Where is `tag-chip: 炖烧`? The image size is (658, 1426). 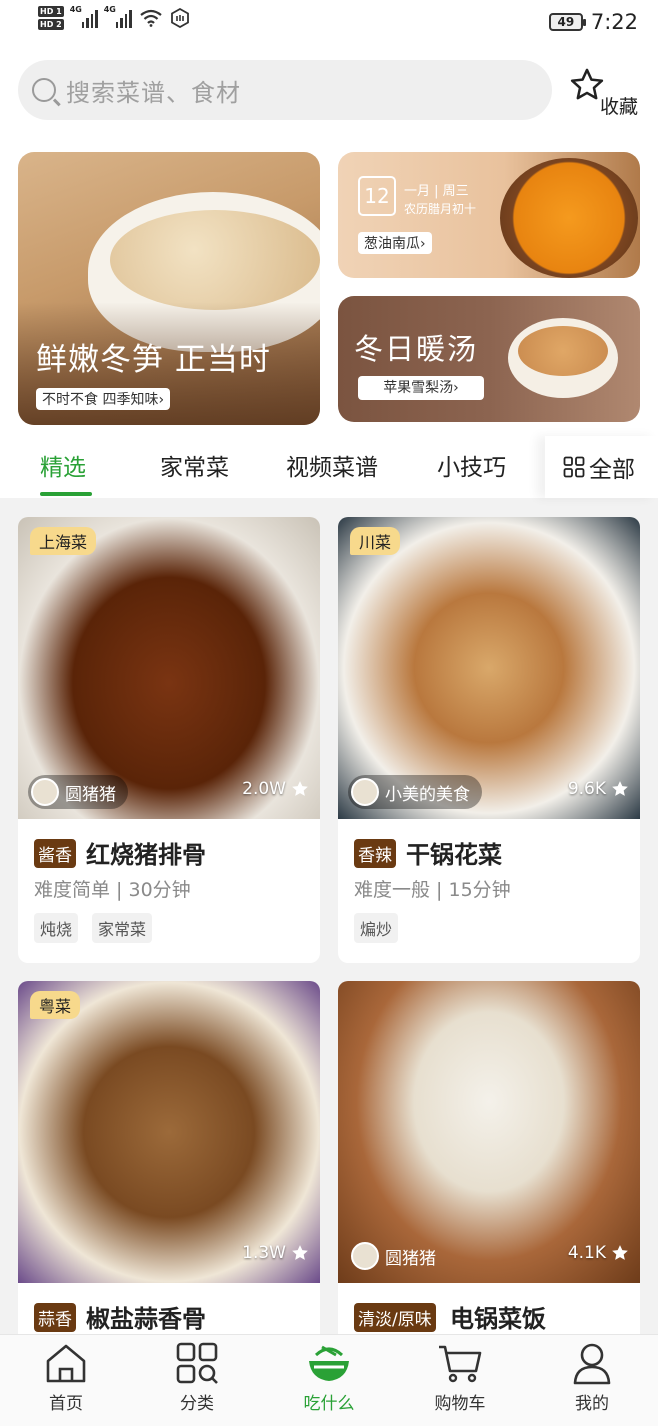 tag-chip: 炖烧 is located at coordinates (56, 928).